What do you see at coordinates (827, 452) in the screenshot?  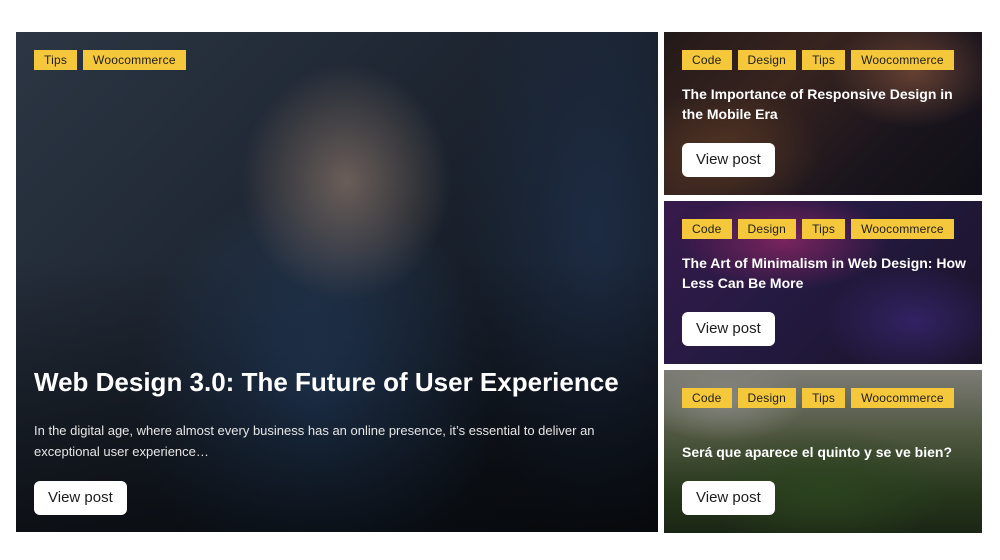 I see `post-card-title: Será que aparece el quinto y se ve bien?` at bounding box center [827, 452].